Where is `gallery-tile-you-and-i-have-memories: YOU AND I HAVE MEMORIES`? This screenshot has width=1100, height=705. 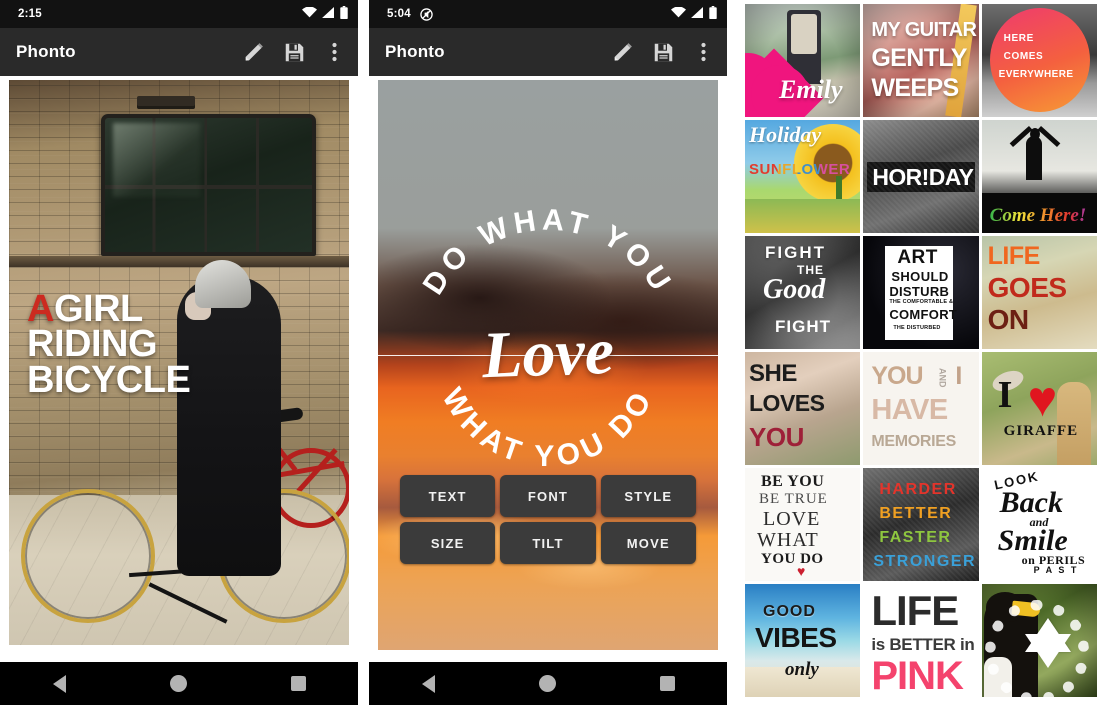 gallery-tile-you-and-i-have-memories: YOU AND I HAVE MEMORIES is located at coordinates (921, 408).